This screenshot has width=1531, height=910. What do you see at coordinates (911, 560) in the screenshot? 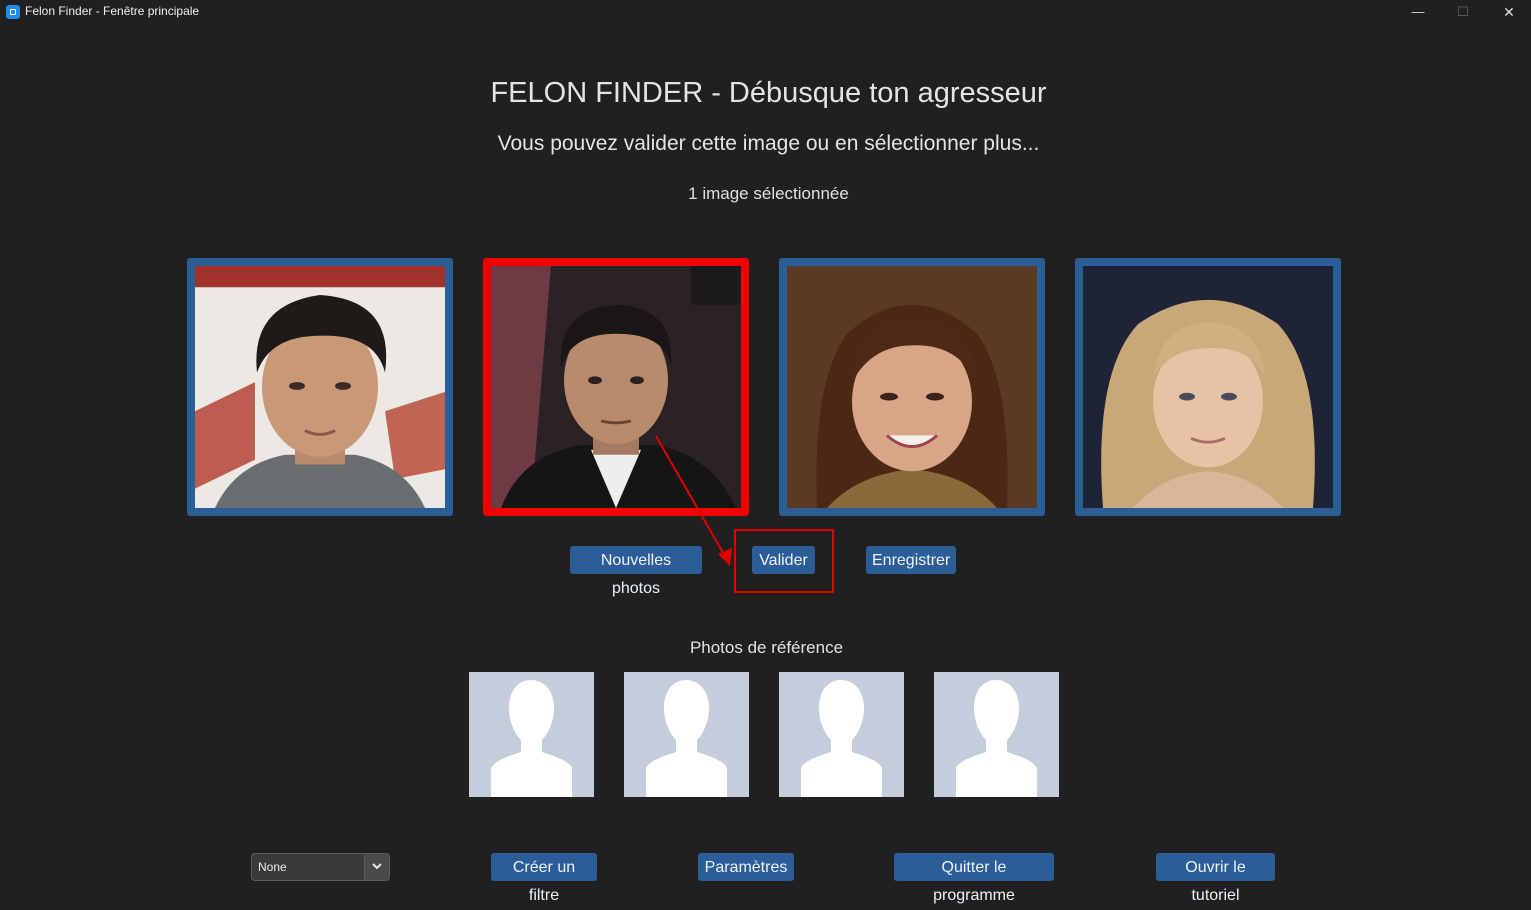
I see `save-button: Enregistrer` at bounding box center [911, 560].